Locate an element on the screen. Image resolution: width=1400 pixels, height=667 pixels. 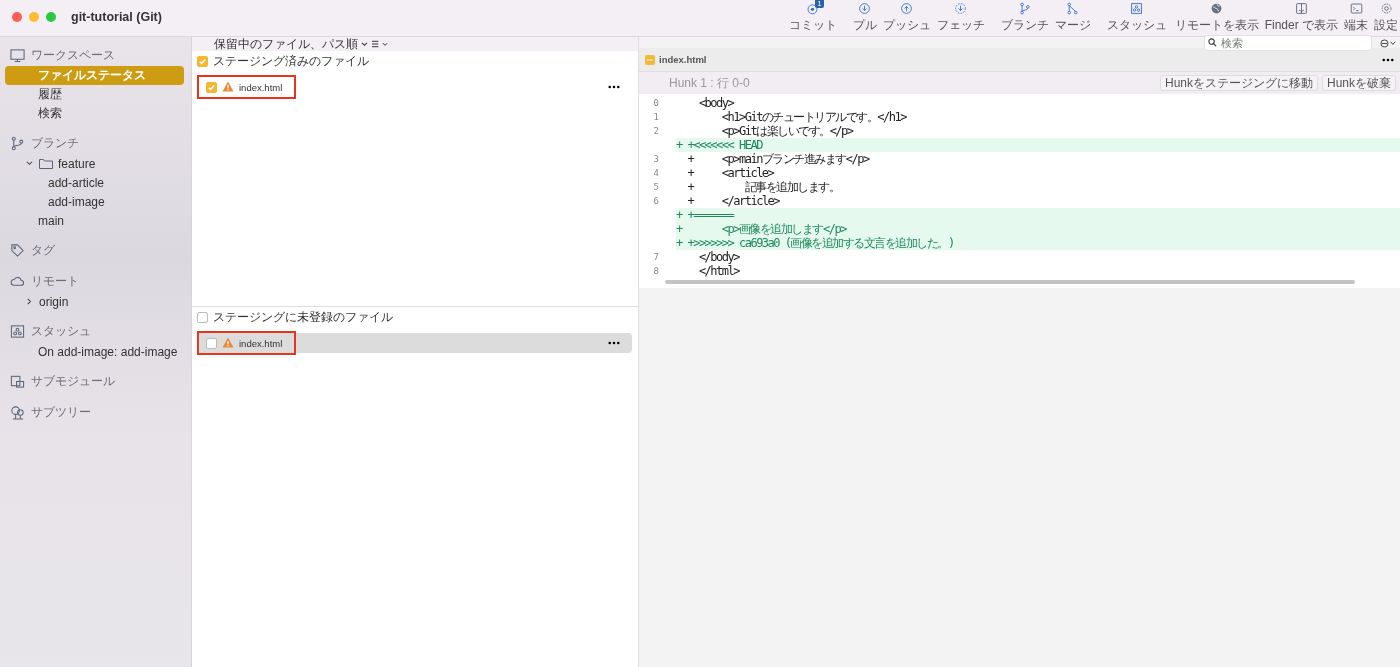
code-line: <h1>Gitのチュートリアルです。</h1> is located at coordinates (814, 117).